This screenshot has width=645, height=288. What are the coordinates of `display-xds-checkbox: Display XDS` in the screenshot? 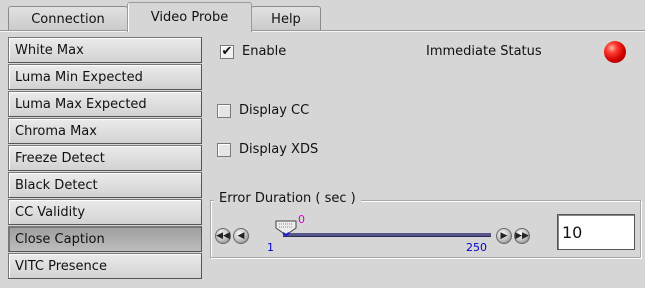 It's located at (267, 149).